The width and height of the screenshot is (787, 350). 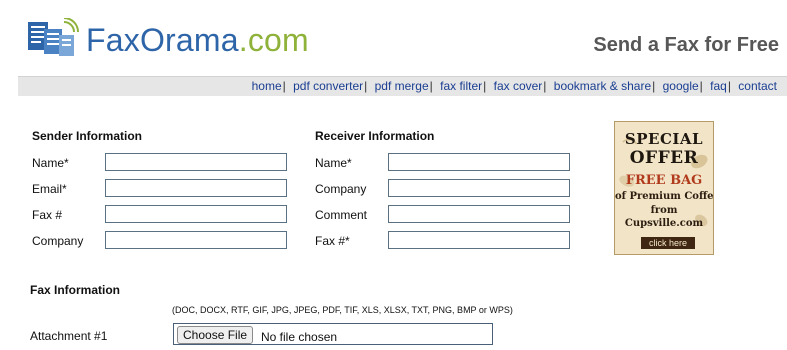 I want to click on attachment-label: Attachment #1, so click(x=69, y=336).